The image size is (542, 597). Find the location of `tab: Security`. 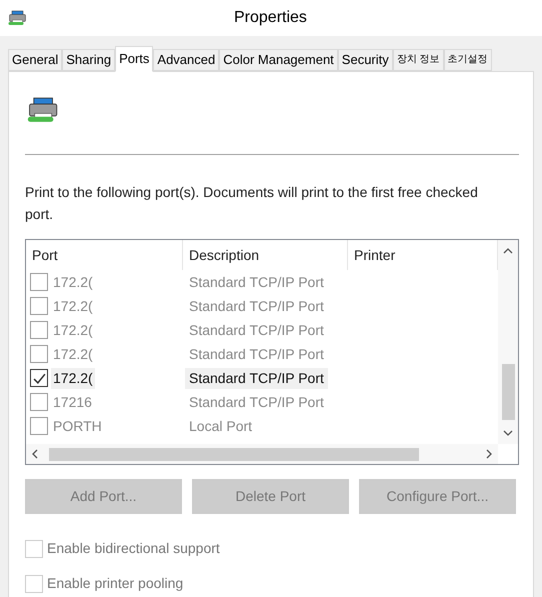

tab: Security is located at coordinates (365, 60).